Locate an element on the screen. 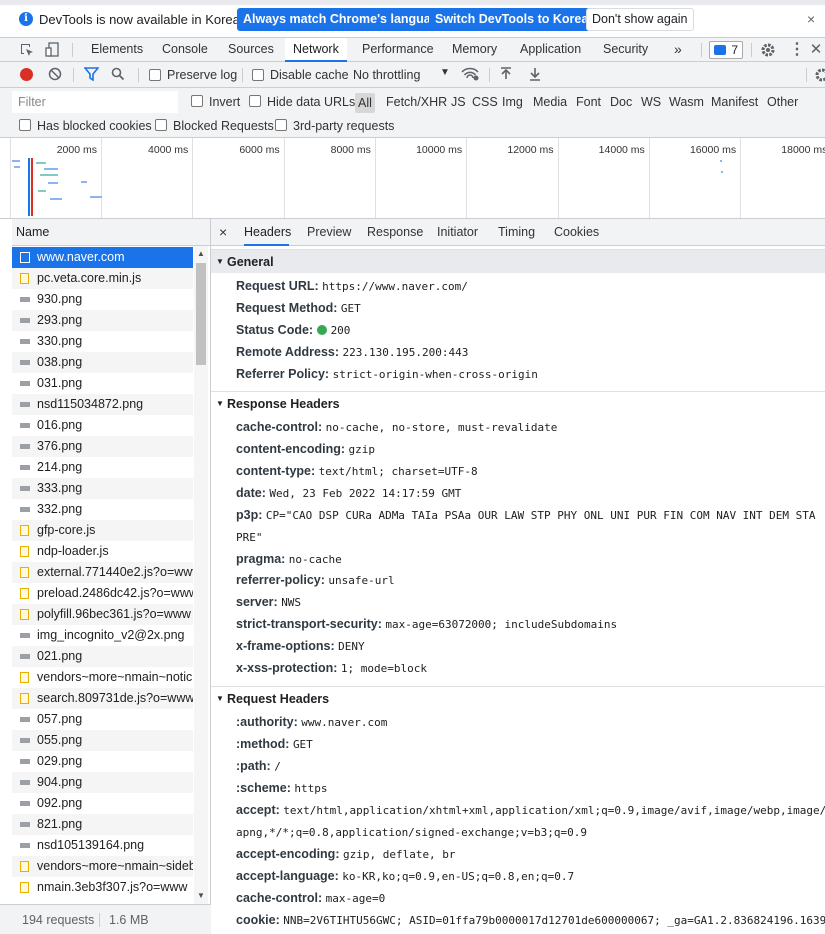 Image resolution: width=825 pixels, height=934 pixels. request-row: nsd115034872.png is located at coordinates (102, 404).